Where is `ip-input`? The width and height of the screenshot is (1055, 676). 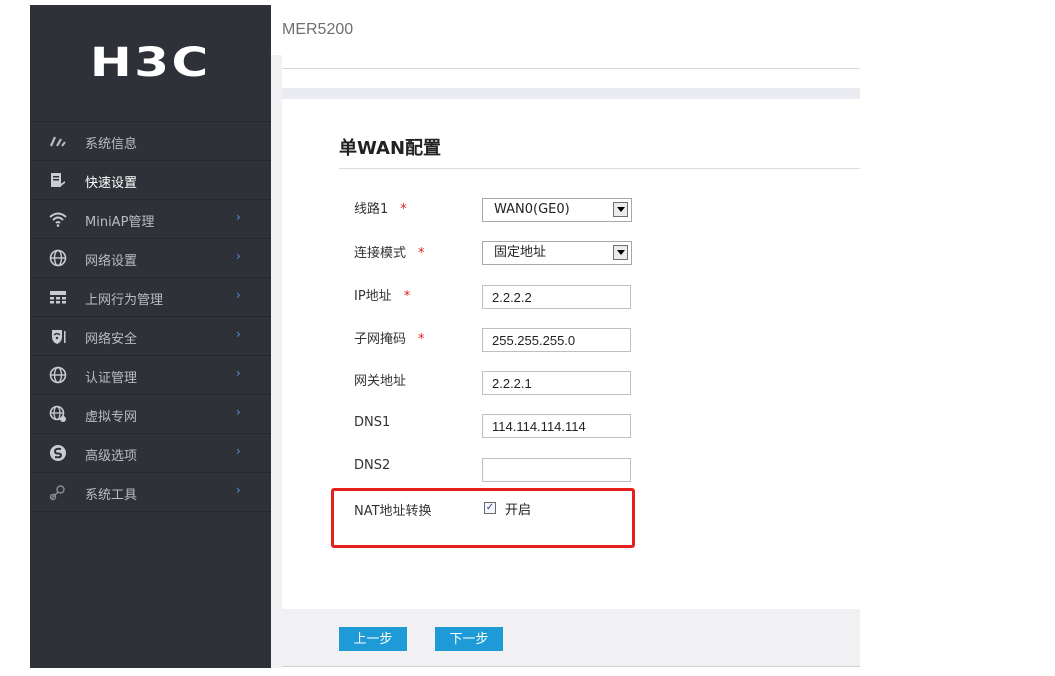 ip-input is located at coordinates (556, 297).